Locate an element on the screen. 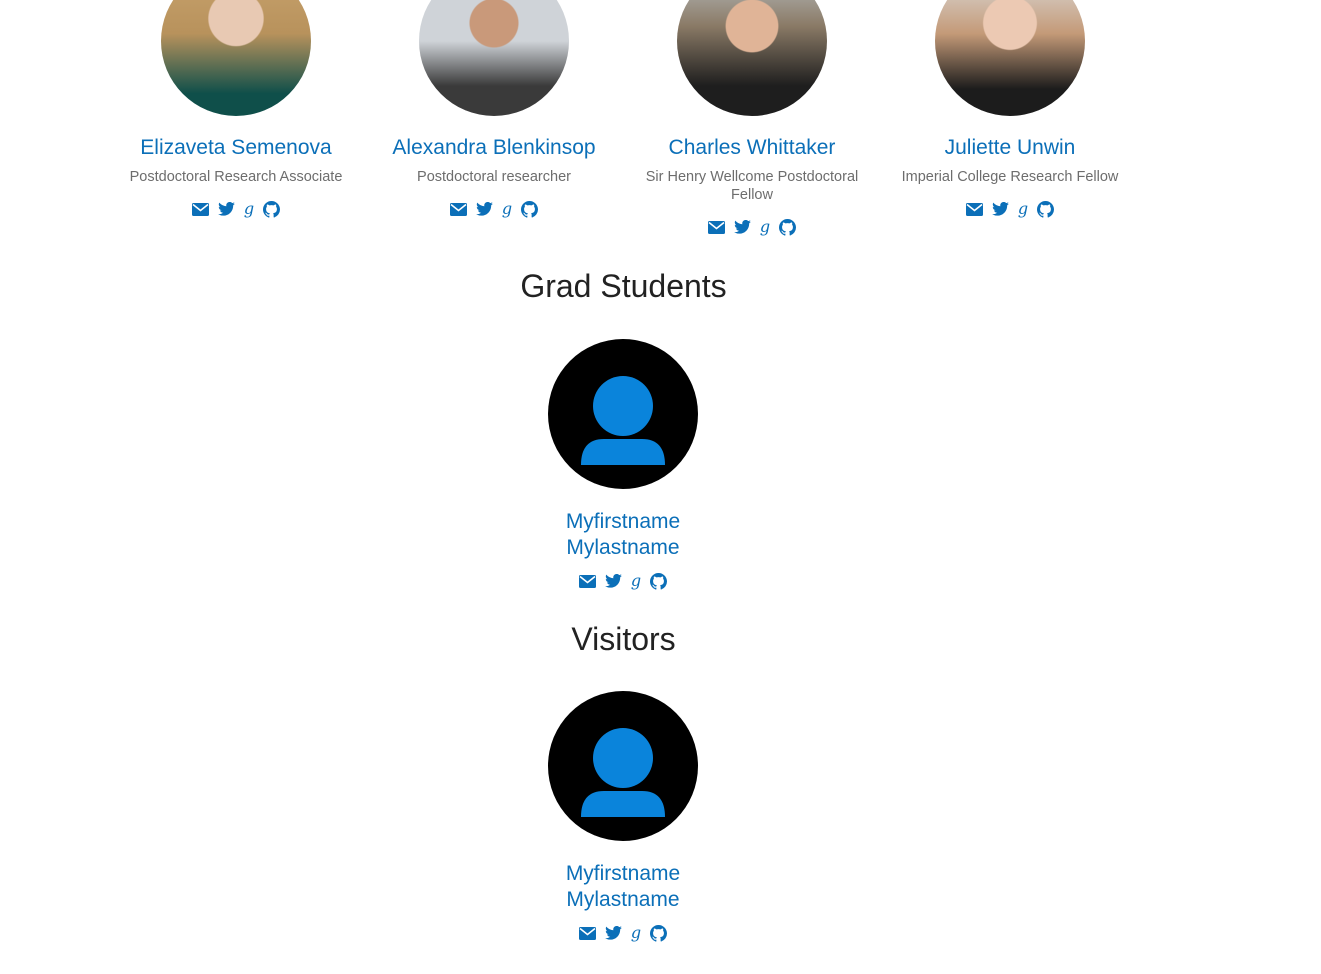 The height and width of the screenshot is (974, 1321). section-heading-grad-students: Grad Students is located at coordinates (623, 286).